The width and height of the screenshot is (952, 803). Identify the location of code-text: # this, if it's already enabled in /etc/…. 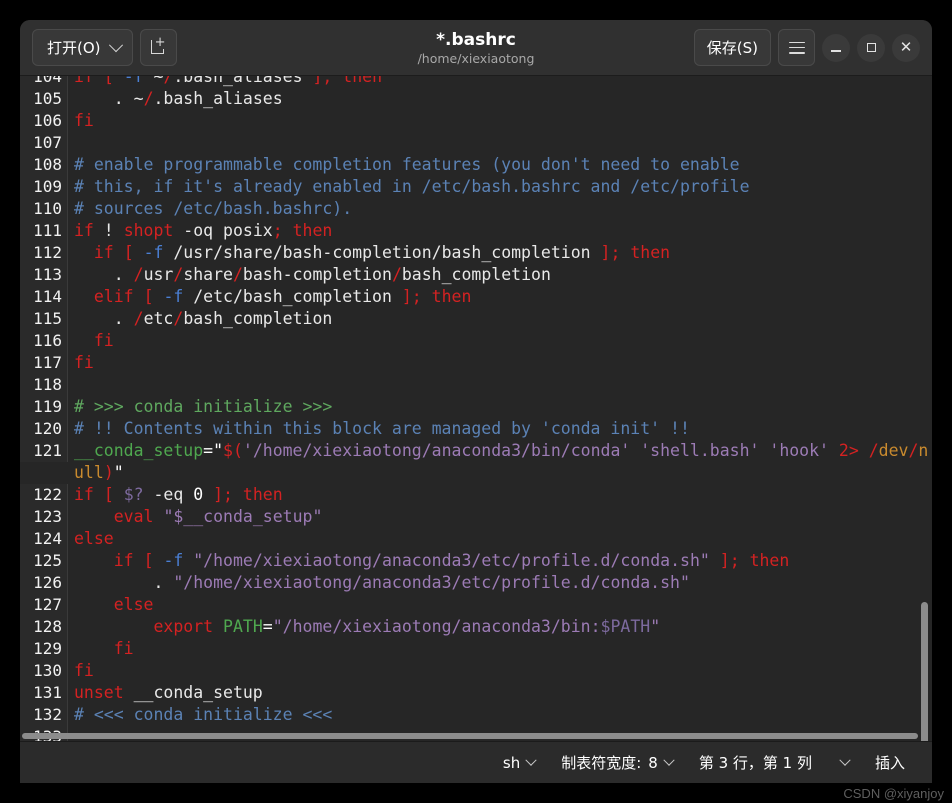
(500, 187).